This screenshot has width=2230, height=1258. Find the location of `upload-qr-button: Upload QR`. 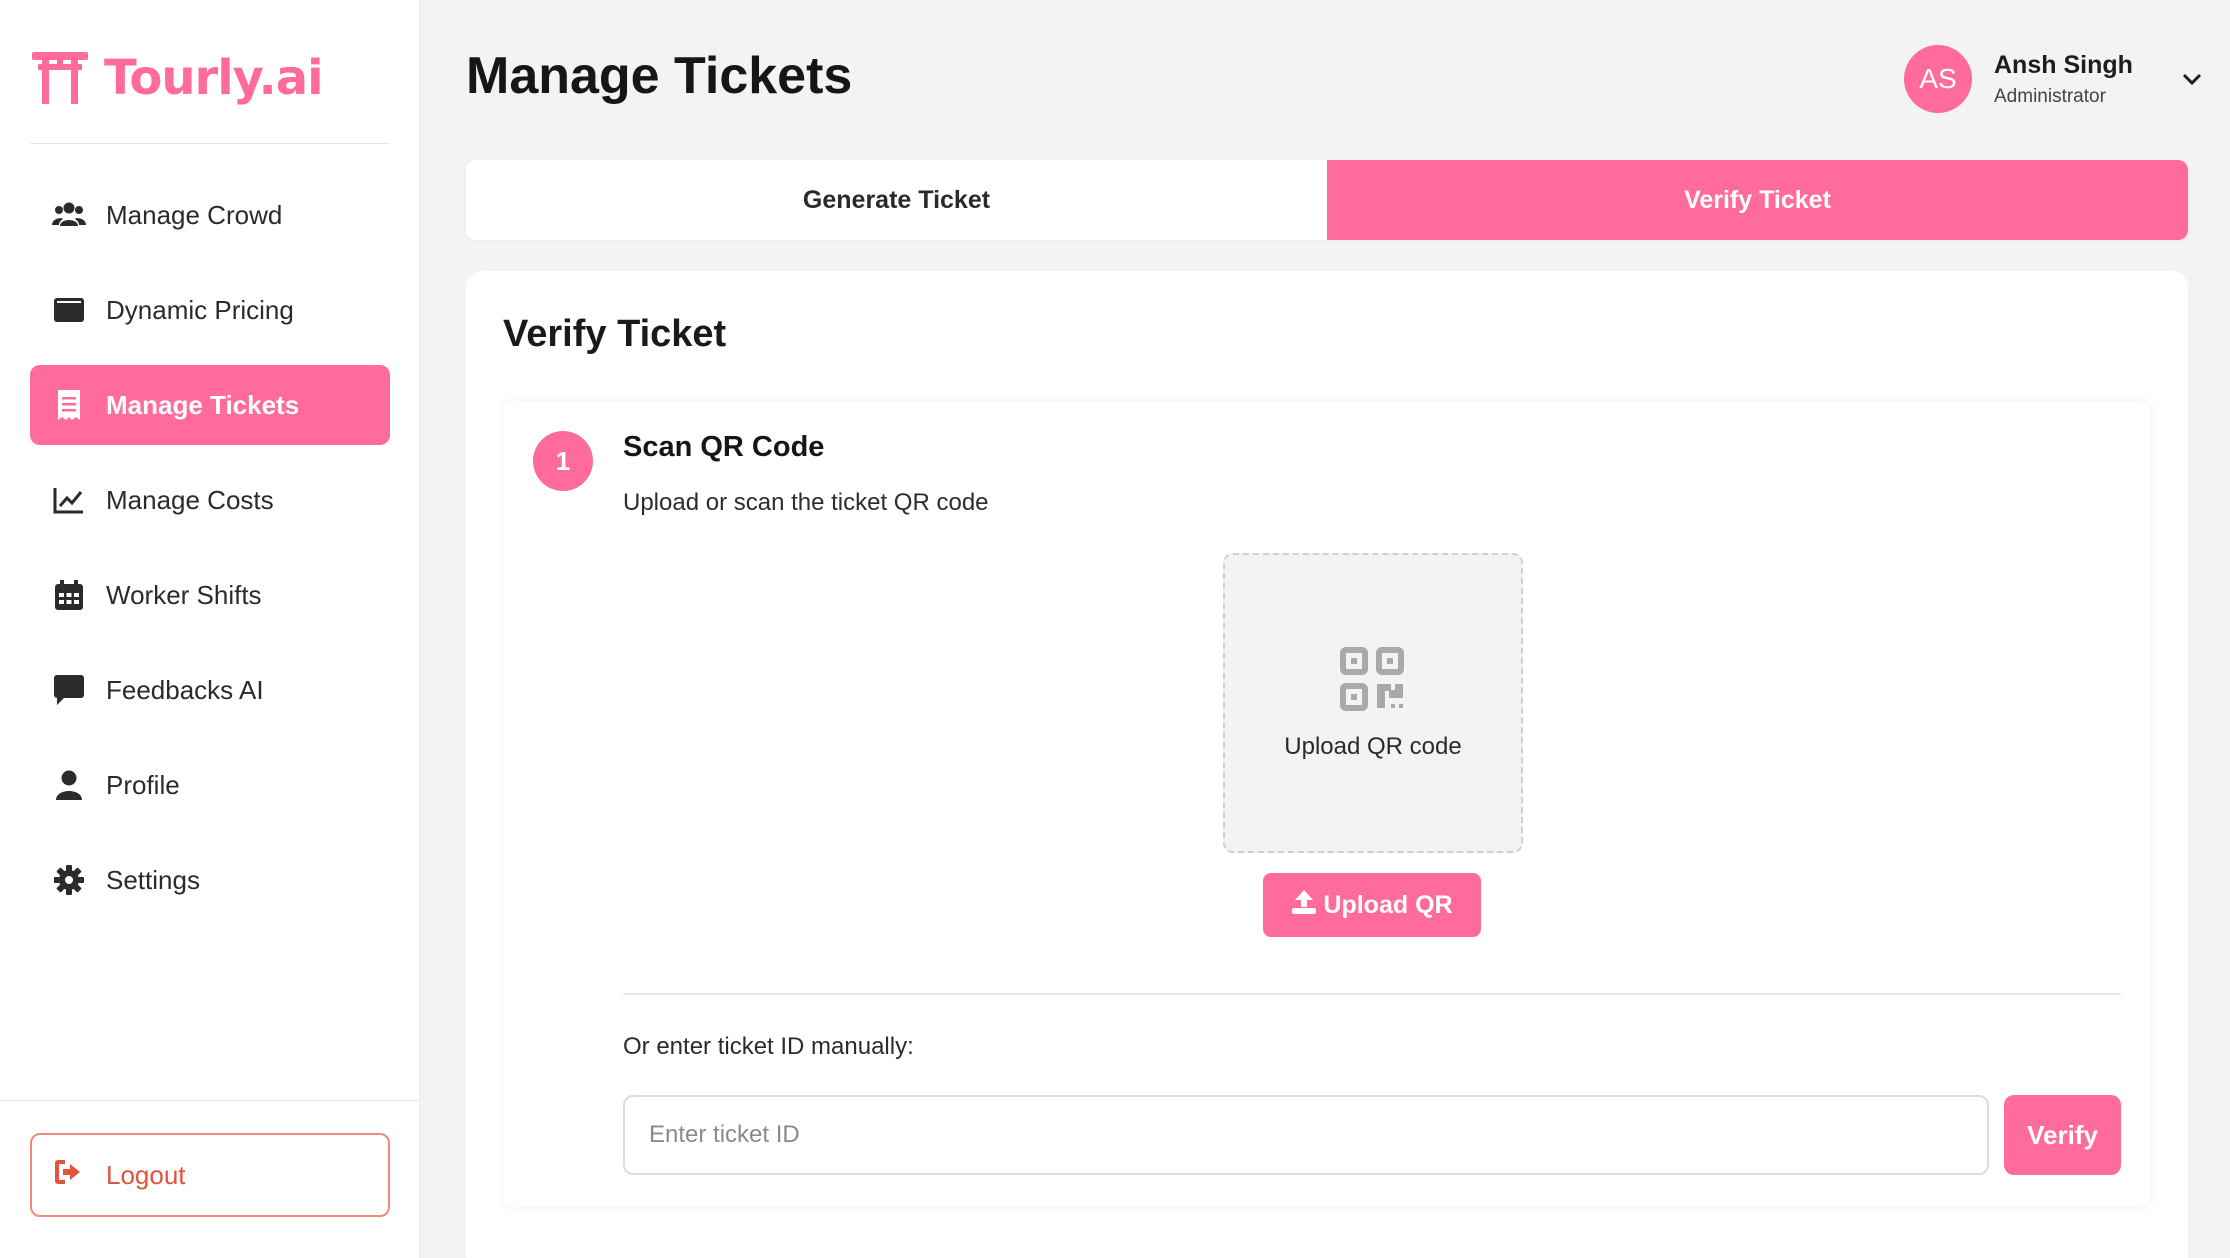

upload-qr-button: Upload QR is located at coordinates (1372, 905).